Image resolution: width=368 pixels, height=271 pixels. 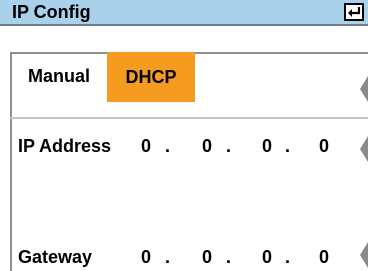 I want to click on dhcp-button: DHCP, so click(x=151, y=77).